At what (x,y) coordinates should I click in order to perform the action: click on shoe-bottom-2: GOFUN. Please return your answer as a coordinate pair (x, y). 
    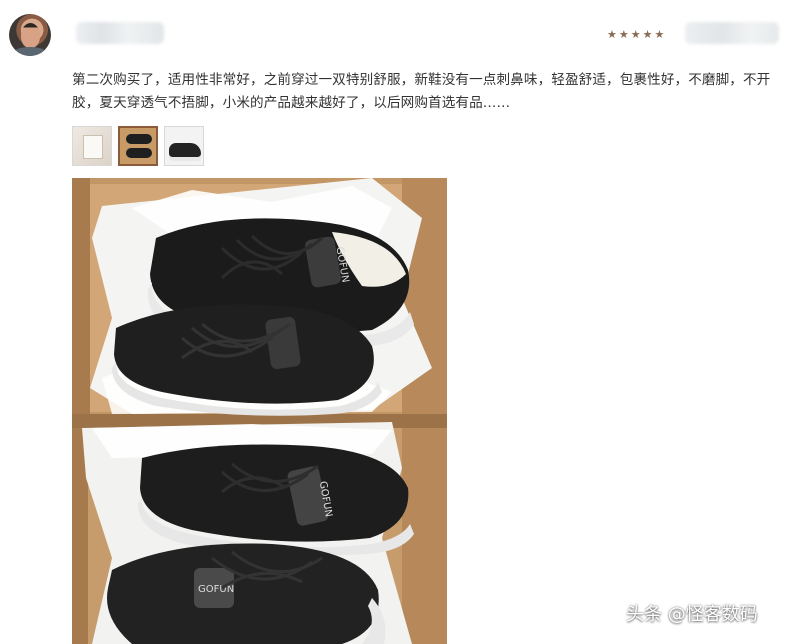
    Looking at the image, I should click on (246, 593).